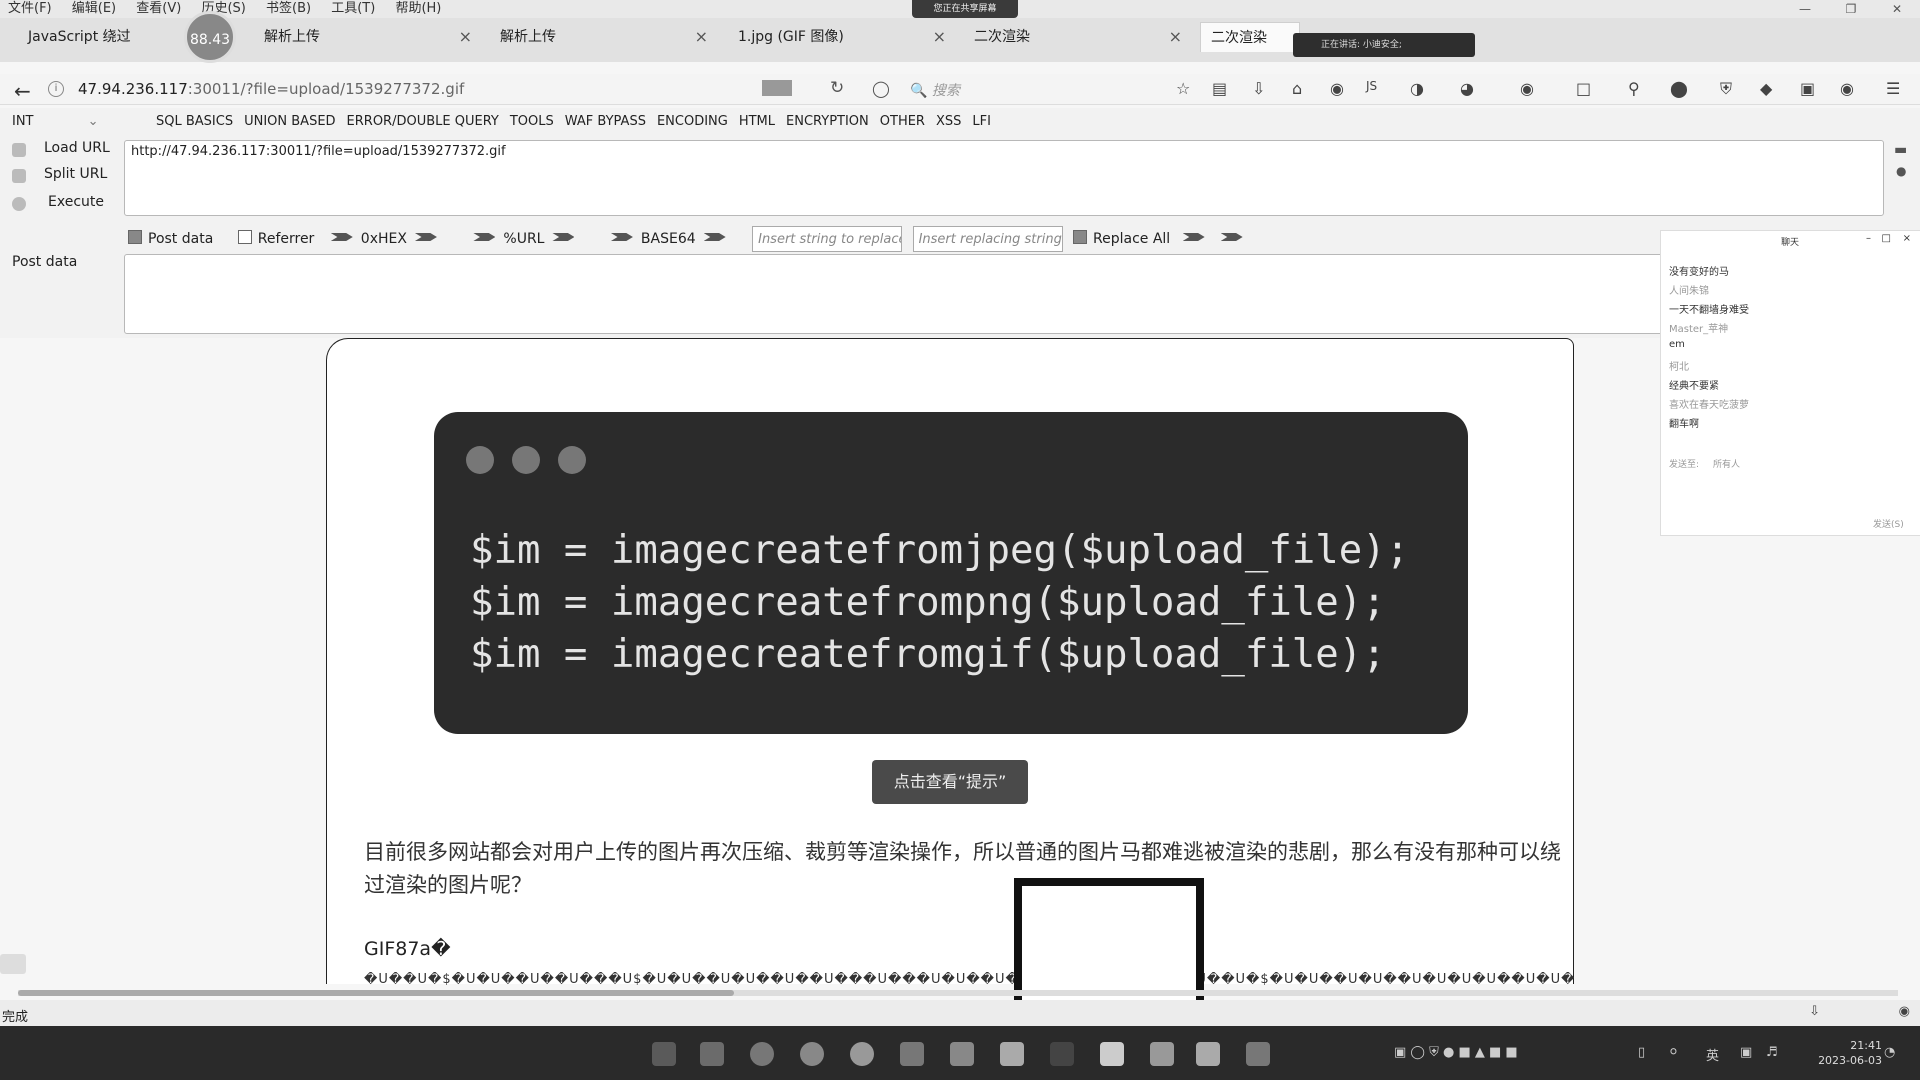 The image size is (1920, 1080). Describe the element at coordinates (1712, 1054) in the screenshot. I see `ime-indicator: 英` at that location.